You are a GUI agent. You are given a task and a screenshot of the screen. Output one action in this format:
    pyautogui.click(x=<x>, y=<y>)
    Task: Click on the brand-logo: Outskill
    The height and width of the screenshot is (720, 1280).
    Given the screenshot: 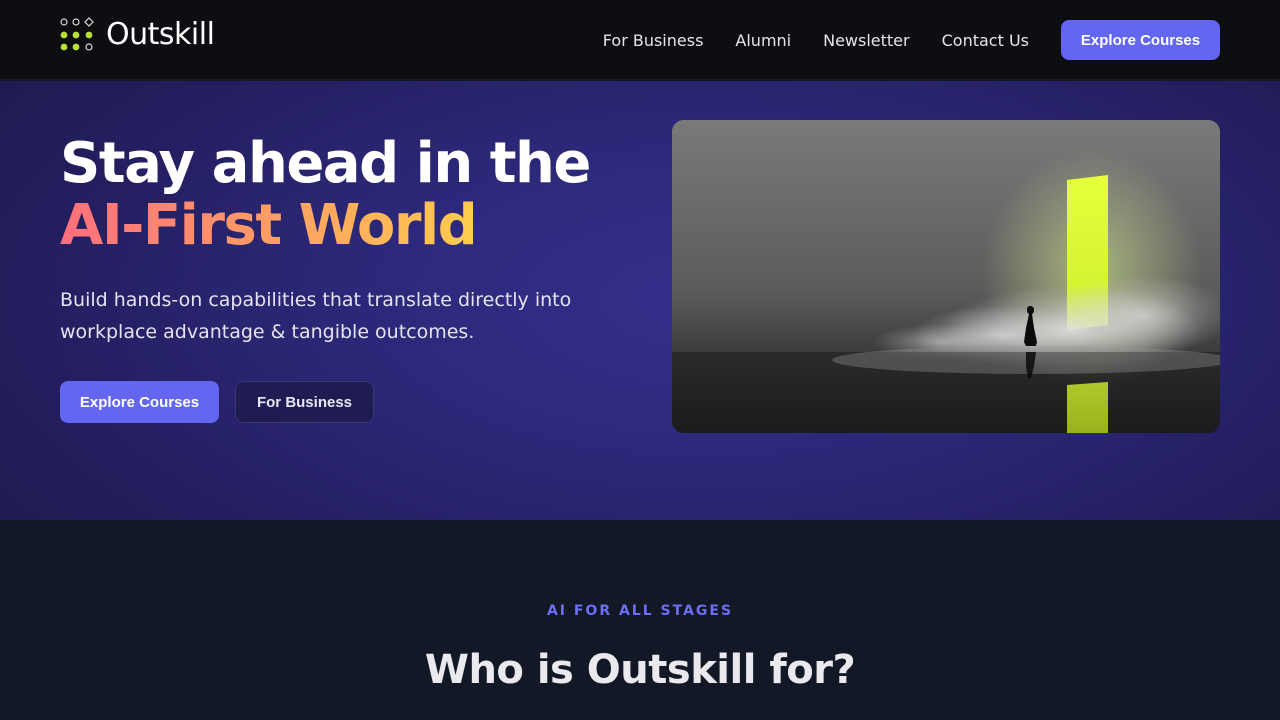 What is the action you would take?
    pyautogui.click(x=137, y=35)
    